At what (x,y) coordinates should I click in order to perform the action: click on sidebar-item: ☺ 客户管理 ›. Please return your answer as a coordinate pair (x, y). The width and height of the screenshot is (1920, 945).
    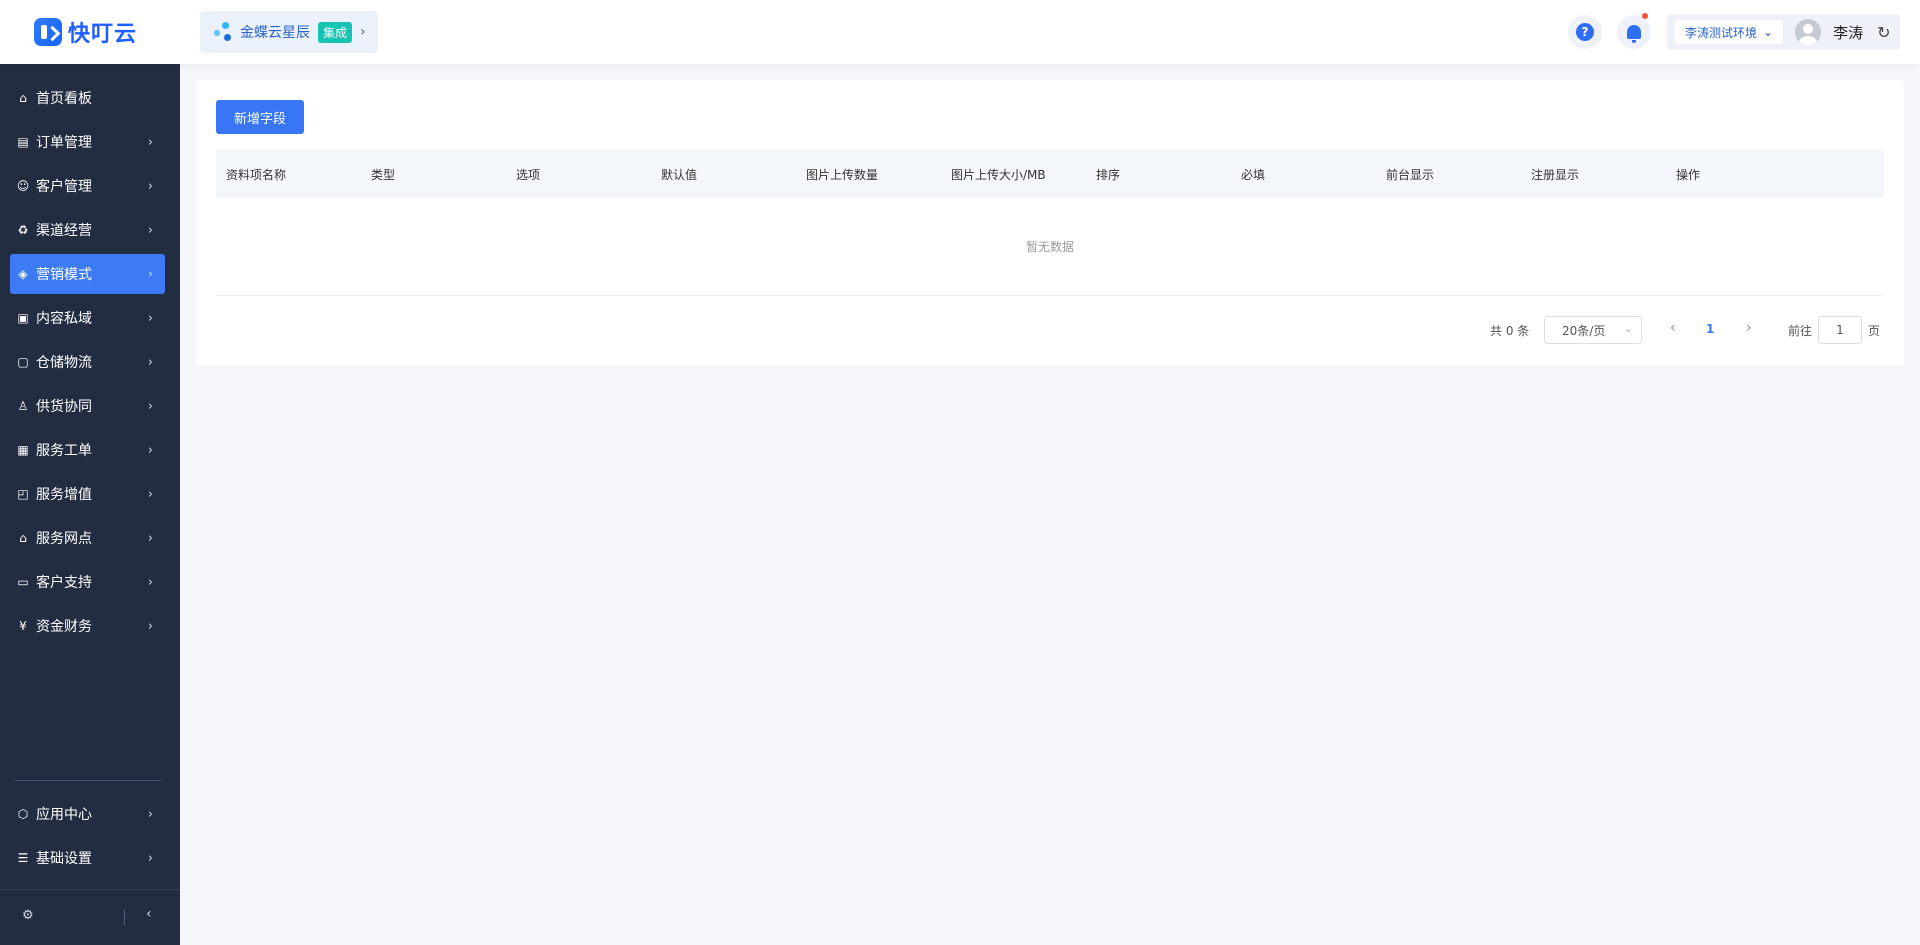
    Looking at the image, I should click on (87, 186).